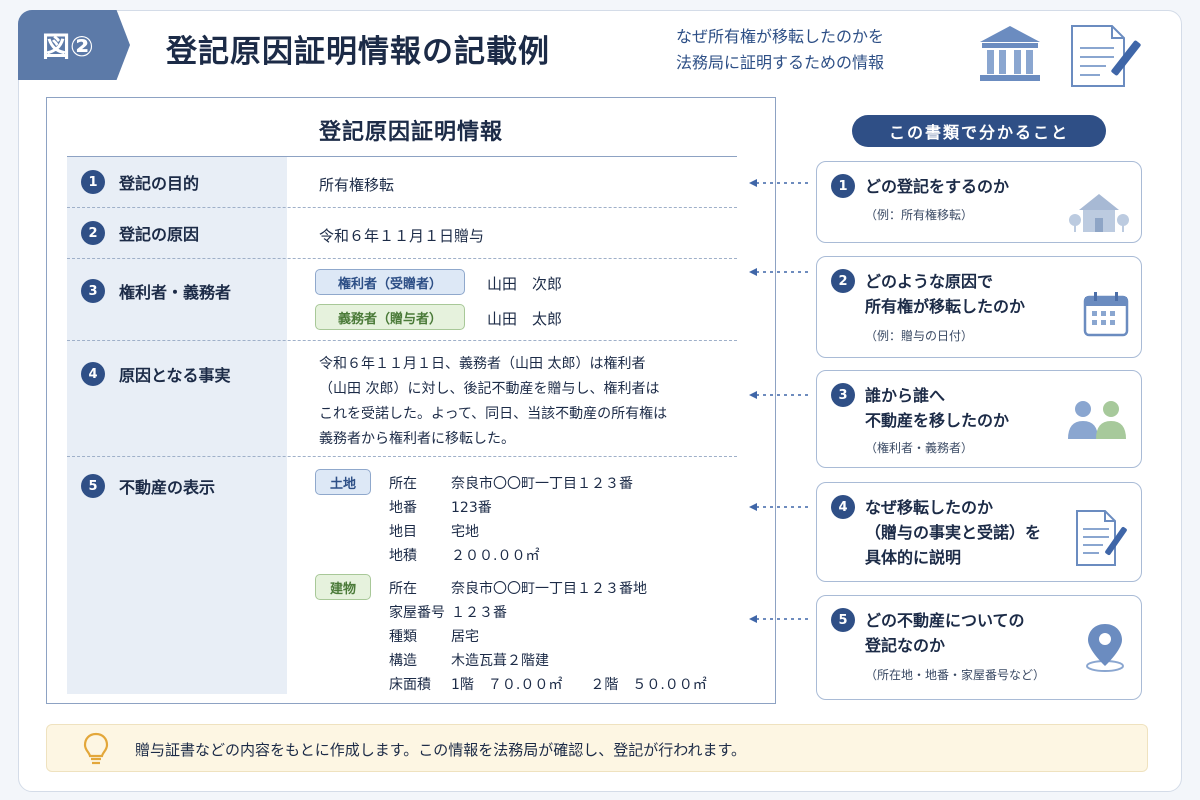  What do you see at coordinates (402, 236) in the screenshot?
I see `cause-value: 令和６年１１月１日贈与` at bounding box center [402, 236].